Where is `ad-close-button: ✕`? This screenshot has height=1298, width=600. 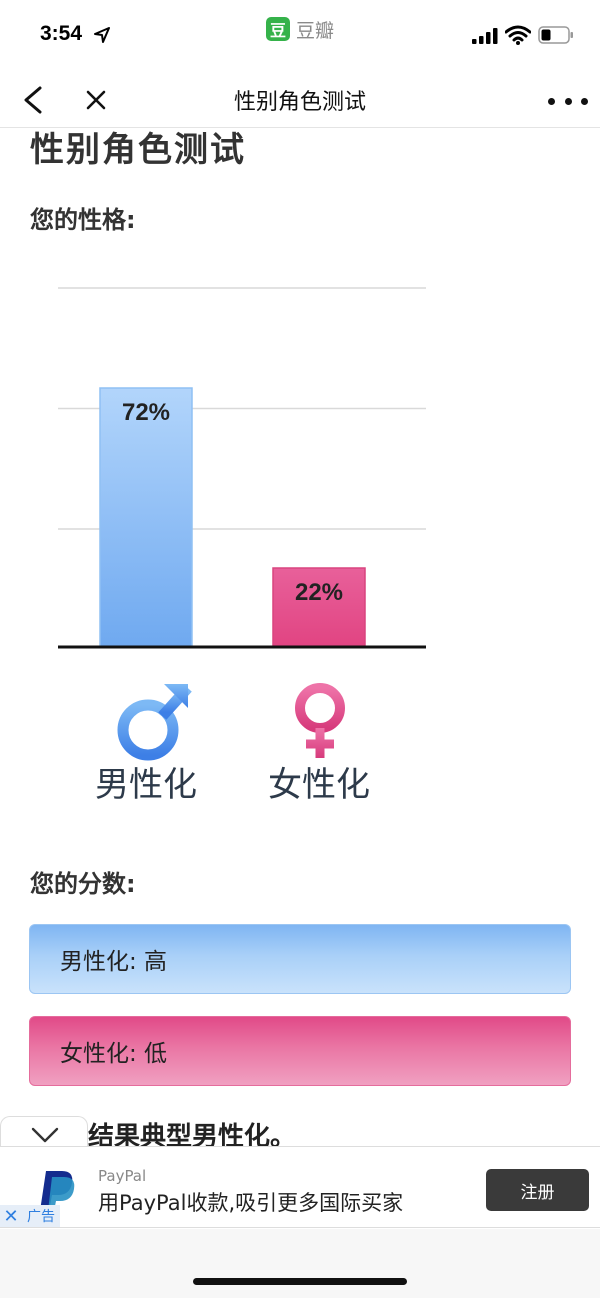
ad-close-button: ✕ is located at coordinates (11, 1216).